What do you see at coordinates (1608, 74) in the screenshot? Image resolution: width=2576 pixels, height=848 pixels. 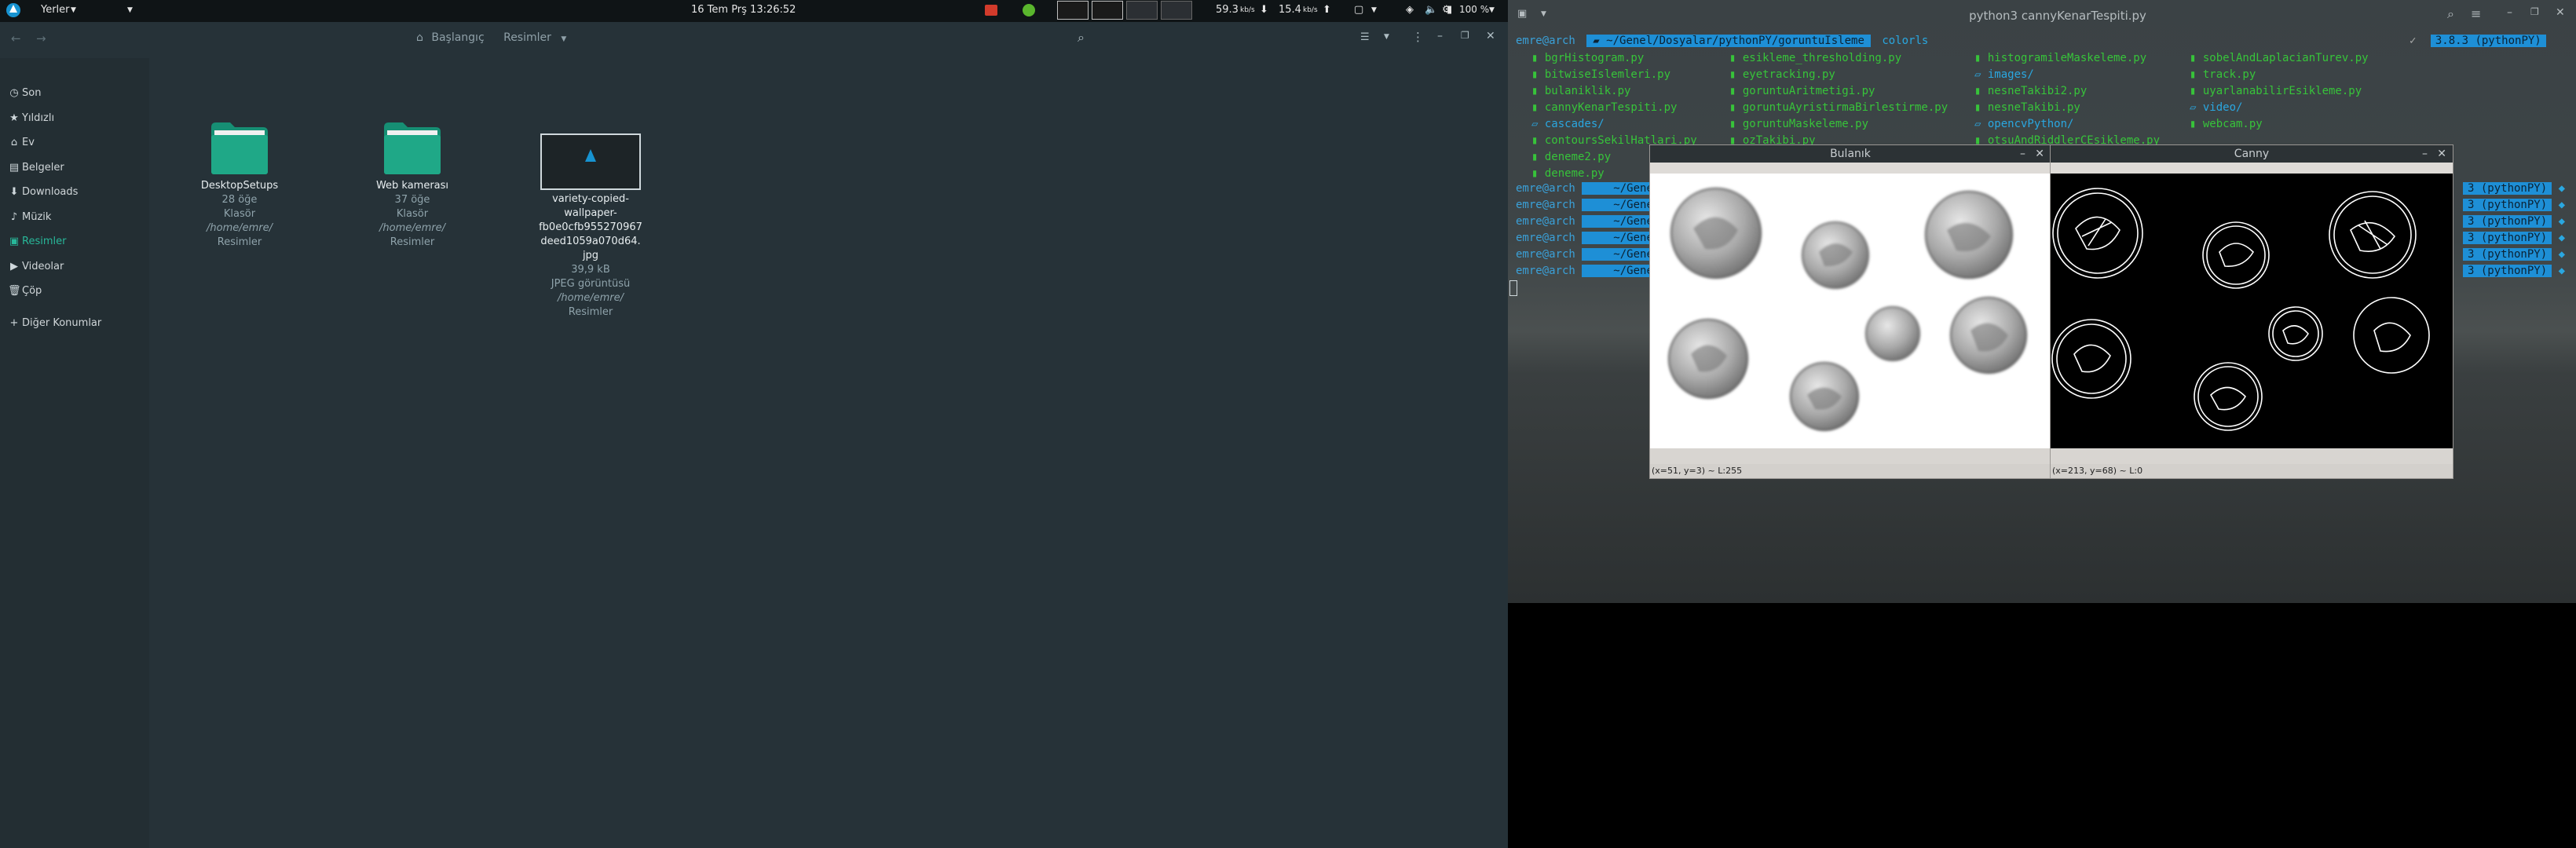 I see `file-entry: bitwiseIslemleri.py` at bounding box center [1608, 74].